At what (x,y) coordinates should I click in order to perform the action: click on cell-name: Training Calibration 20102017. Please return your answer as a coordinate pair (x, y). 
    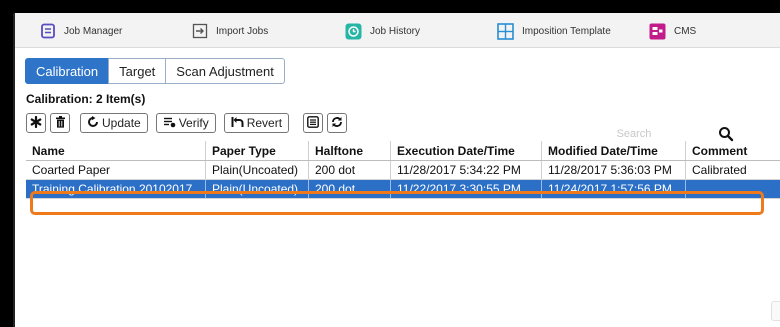
    Looking at the image, I should click on (112, 189).